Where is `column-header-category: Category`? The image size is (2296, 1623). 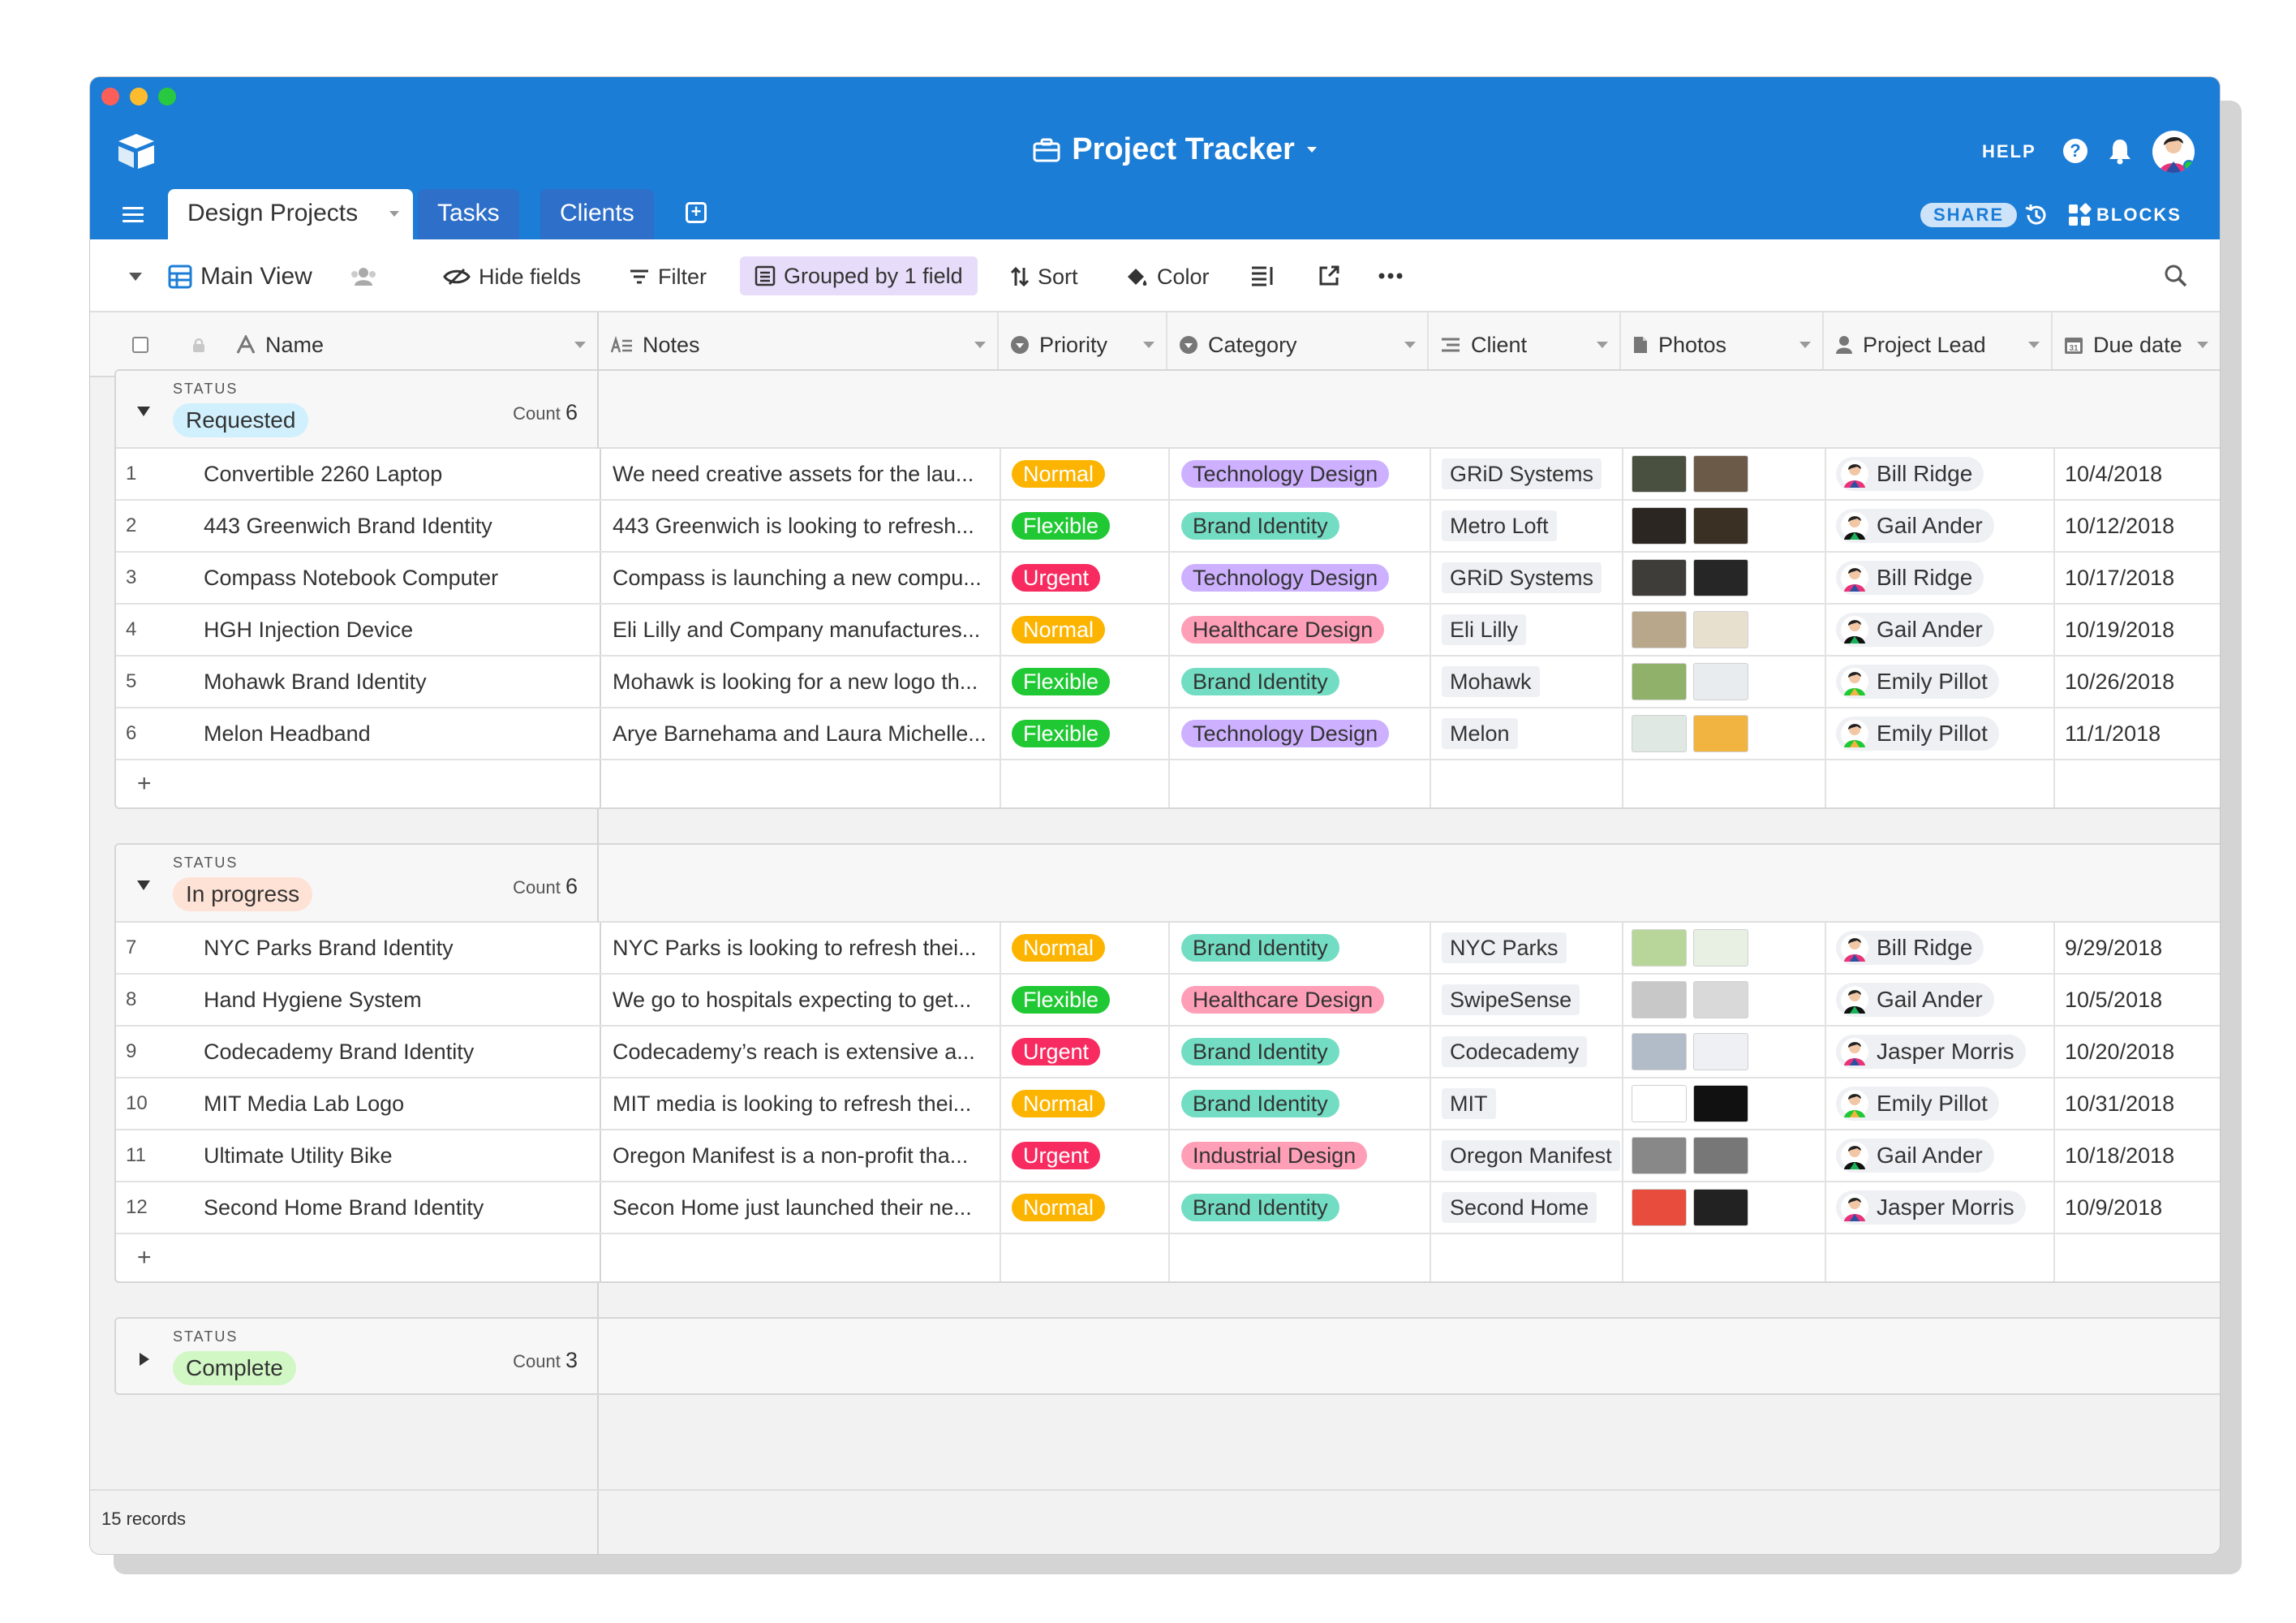
column-header-category: Category is located at coordinates (1298, 344).